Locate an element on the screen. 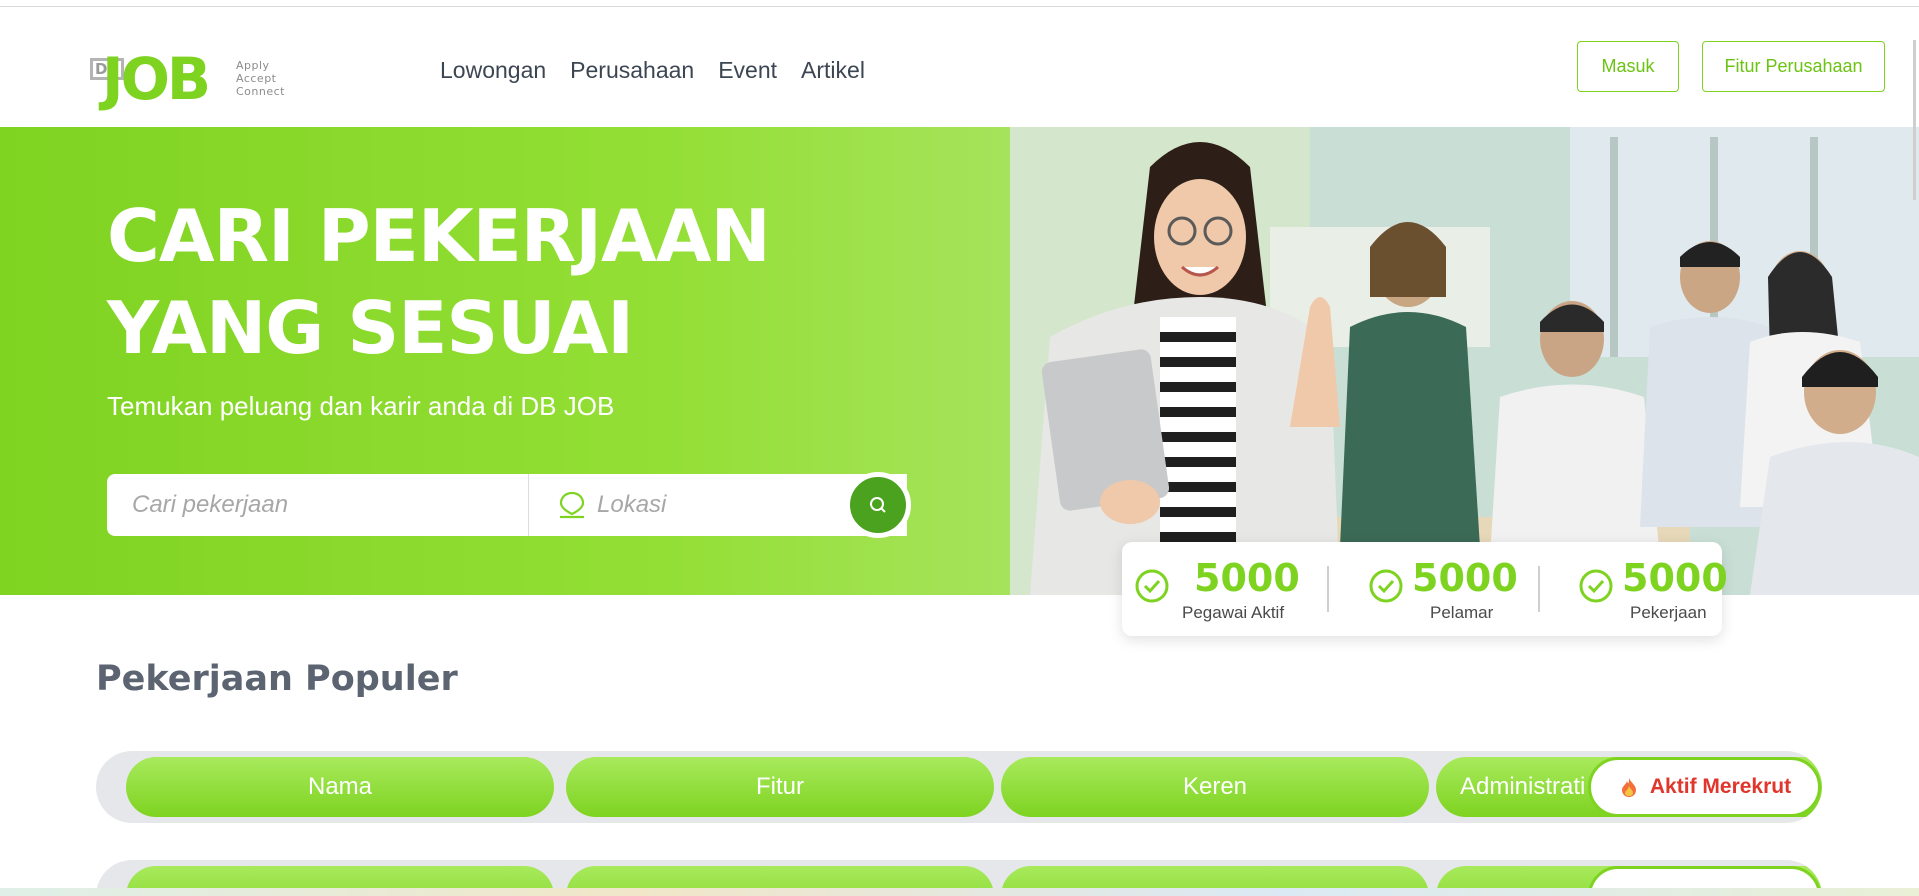 Image resolution: width=1919 pixels, height=896 pixels. job-chip: Nama is located at coordinates (340, 787).